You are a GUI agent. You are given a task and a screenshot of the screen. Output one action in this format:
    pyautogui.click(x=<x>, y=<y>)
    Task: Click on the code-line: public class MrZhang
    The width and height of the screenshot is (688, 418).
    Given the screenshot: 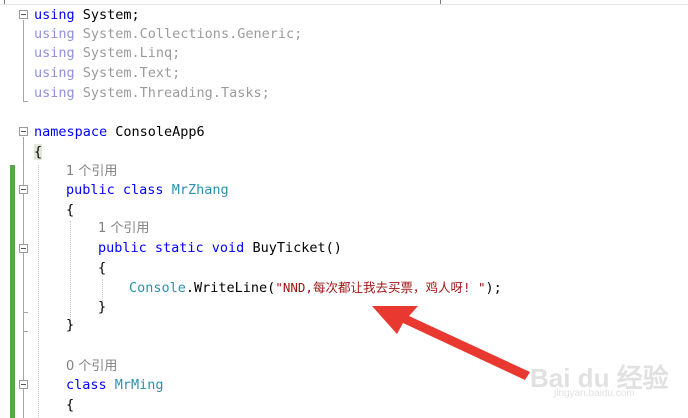 What is the action you would take?
    pyautogui.click(x=147, y=190)
    